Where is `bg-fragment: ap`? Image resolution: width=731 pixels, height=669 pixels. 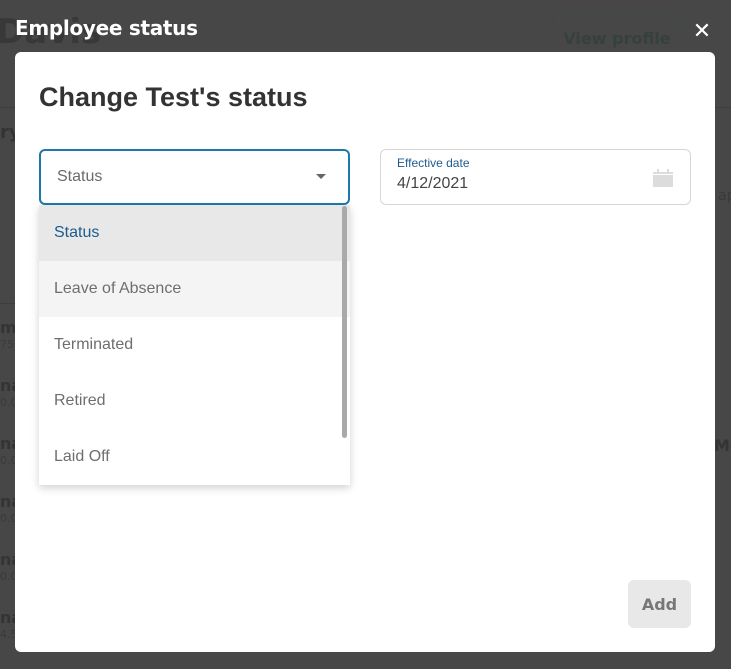
bg-fragment: ap is located at coordinates (724, 196).